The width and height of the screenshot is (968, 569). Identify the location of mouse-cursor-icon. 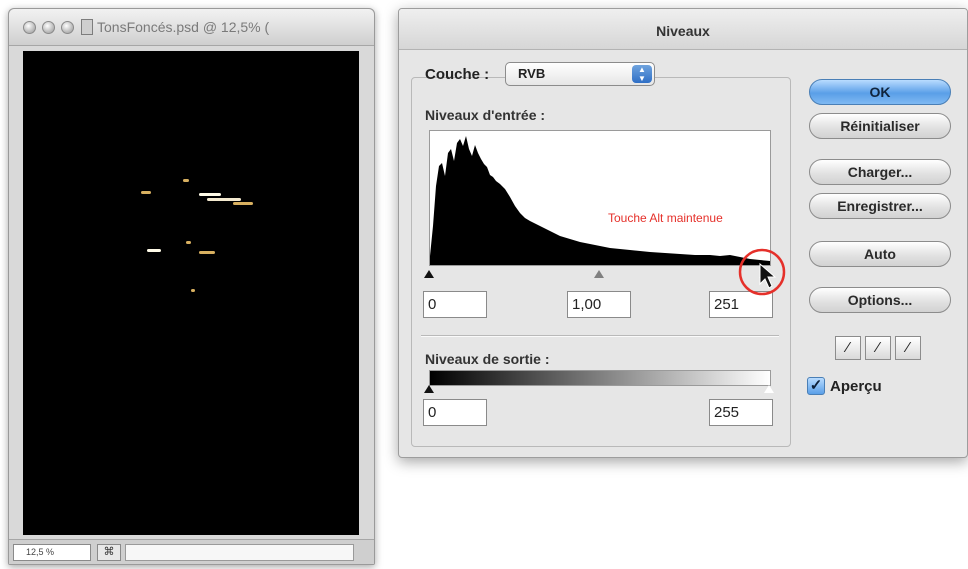
(768, 275).